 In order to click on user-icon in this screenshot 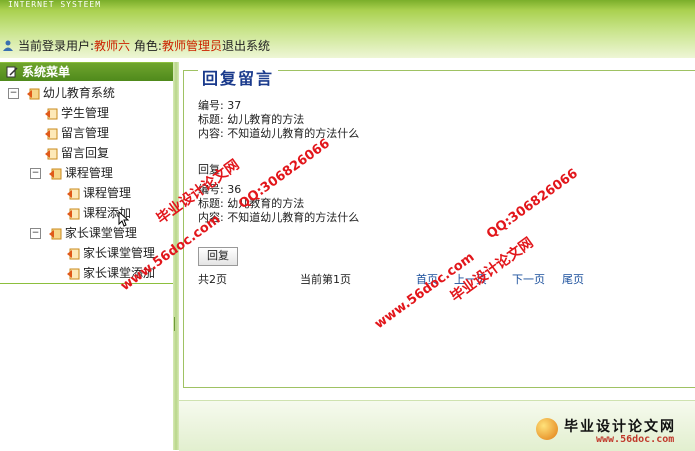, I will do `click(8, 45)`.